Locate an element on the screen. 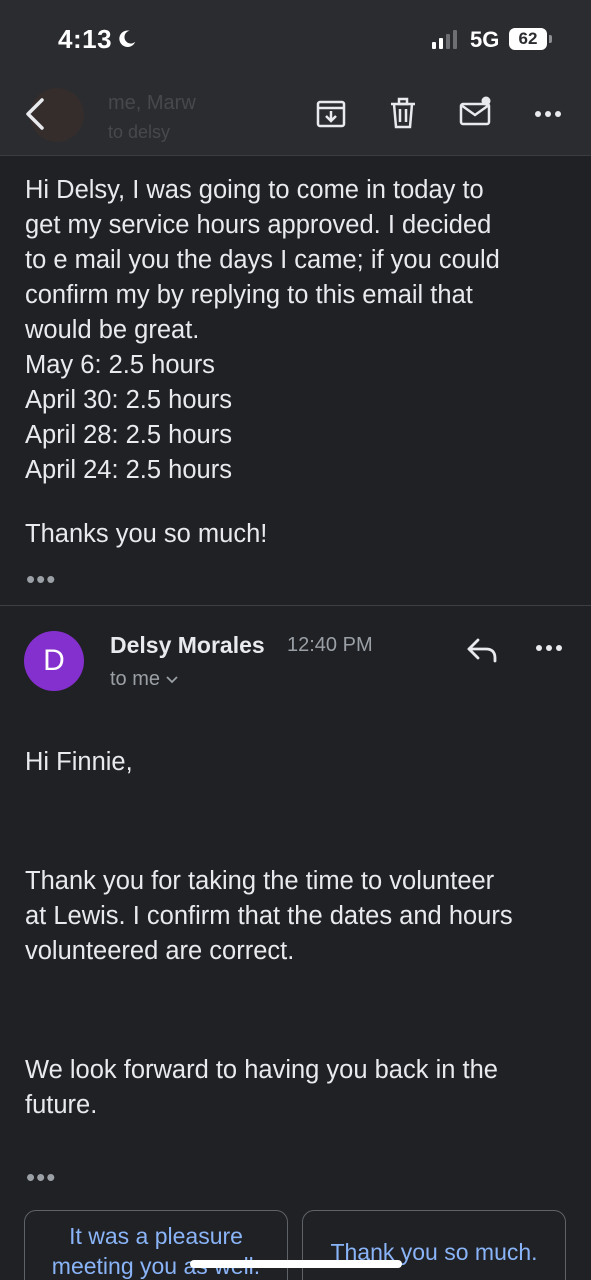  body-line: future. is located at coordinates (61, 1105).